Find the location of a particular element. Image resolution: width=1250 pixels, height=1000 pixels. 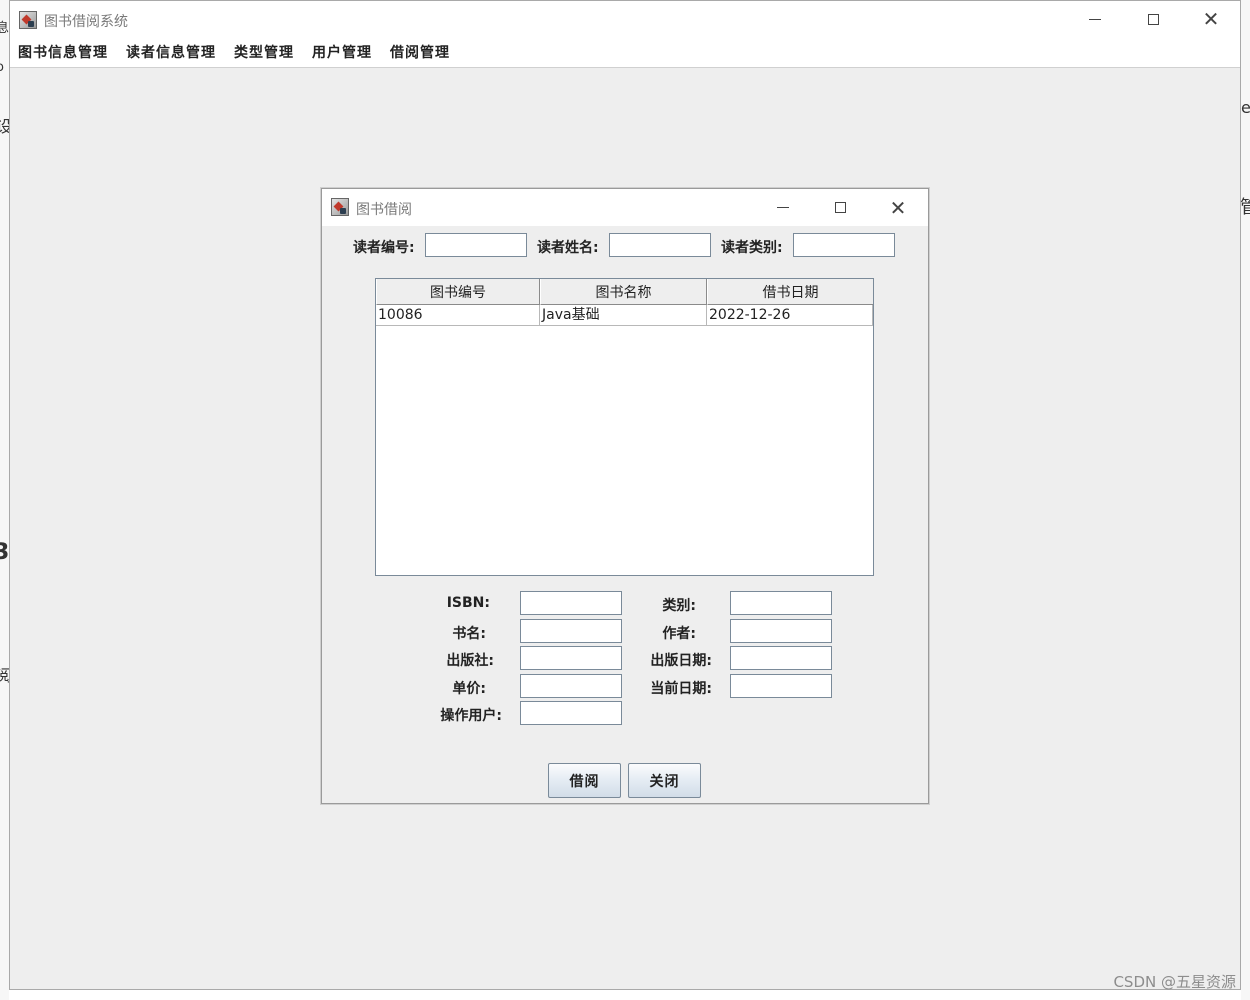

reader-name-label: 读者姓名: is located at coordinates (568, 248).